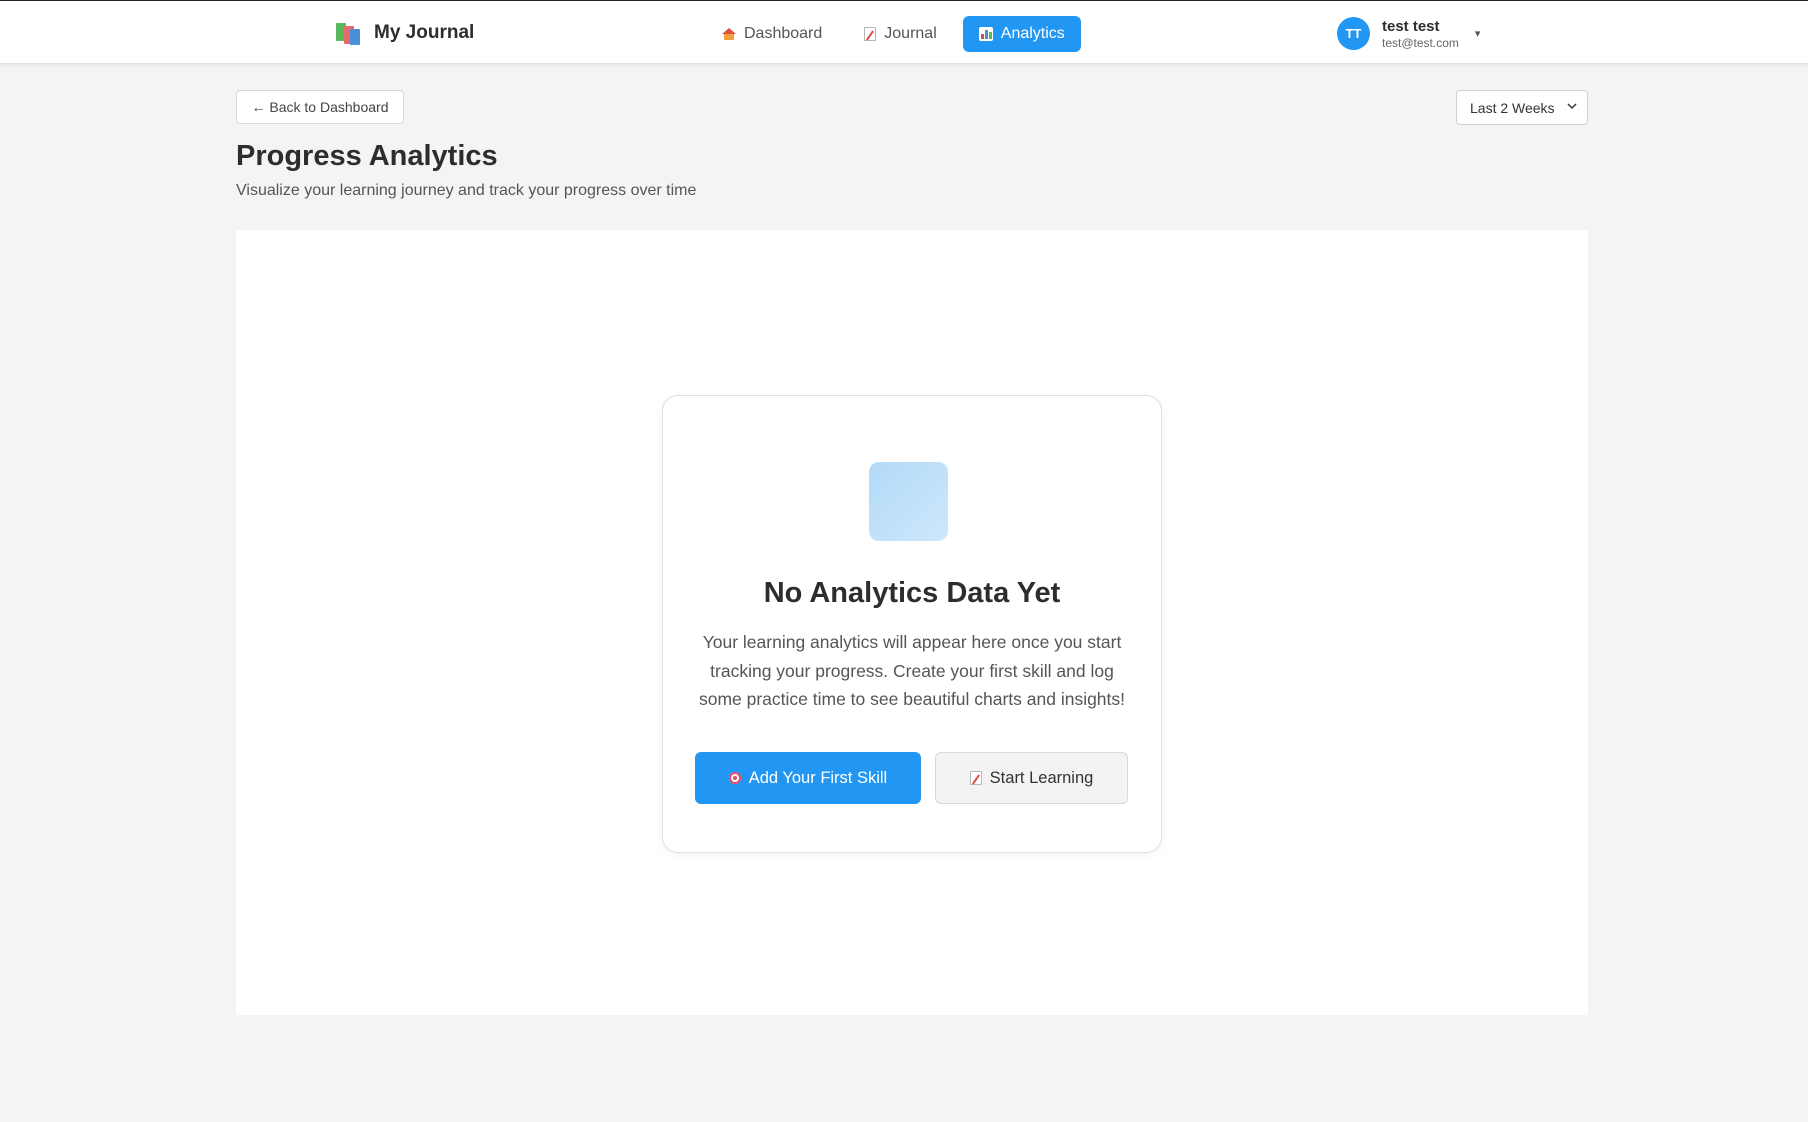 Image resolution: width=1808 pixels, height=1122 pixels. I want to click on start-learning-label: Start Learning, so click(1041, 777).